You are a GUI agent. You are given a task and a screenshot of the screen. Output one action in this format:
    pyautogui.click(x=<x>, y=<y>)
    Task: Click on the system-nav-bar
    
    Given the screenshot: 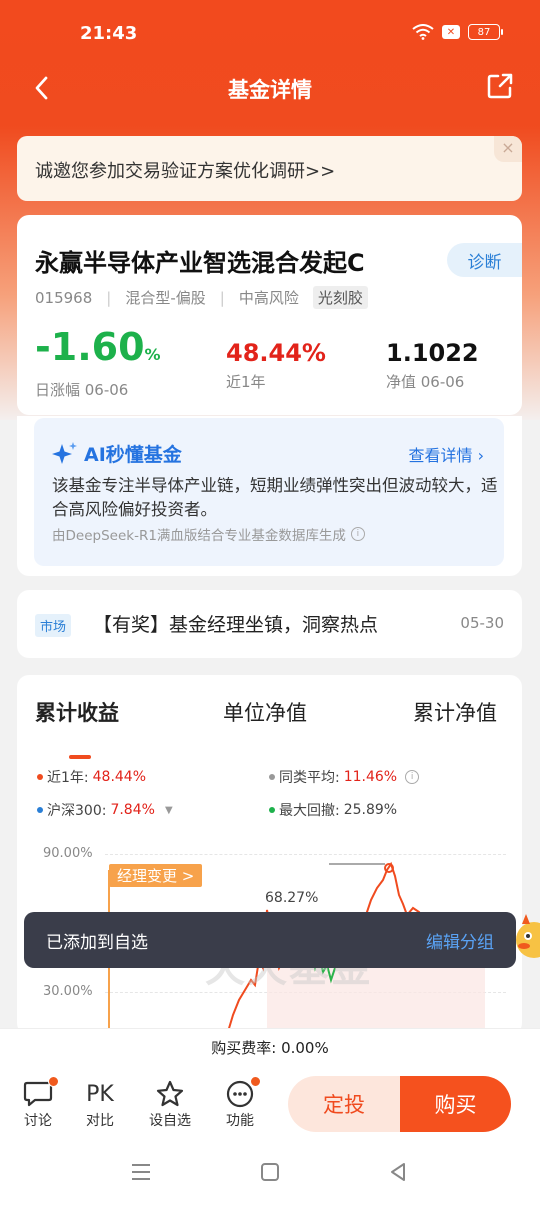 What is the action you would take?
    pyautogui.click(x=270, y=1173)
    